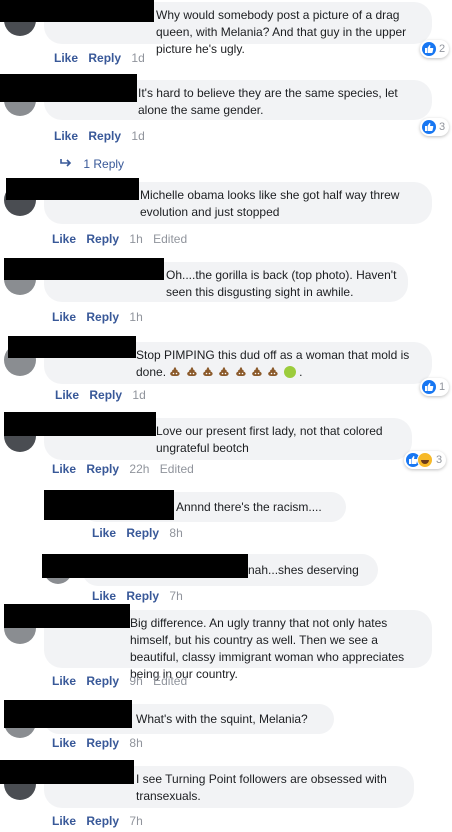  I want to click on comment-text-after: ., so click(301, 372).